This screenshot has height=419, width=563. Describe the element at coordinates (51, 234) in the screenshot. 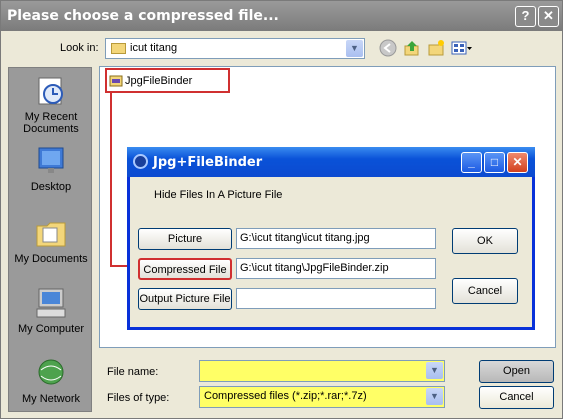

I see `my-documents-icon` at that location.